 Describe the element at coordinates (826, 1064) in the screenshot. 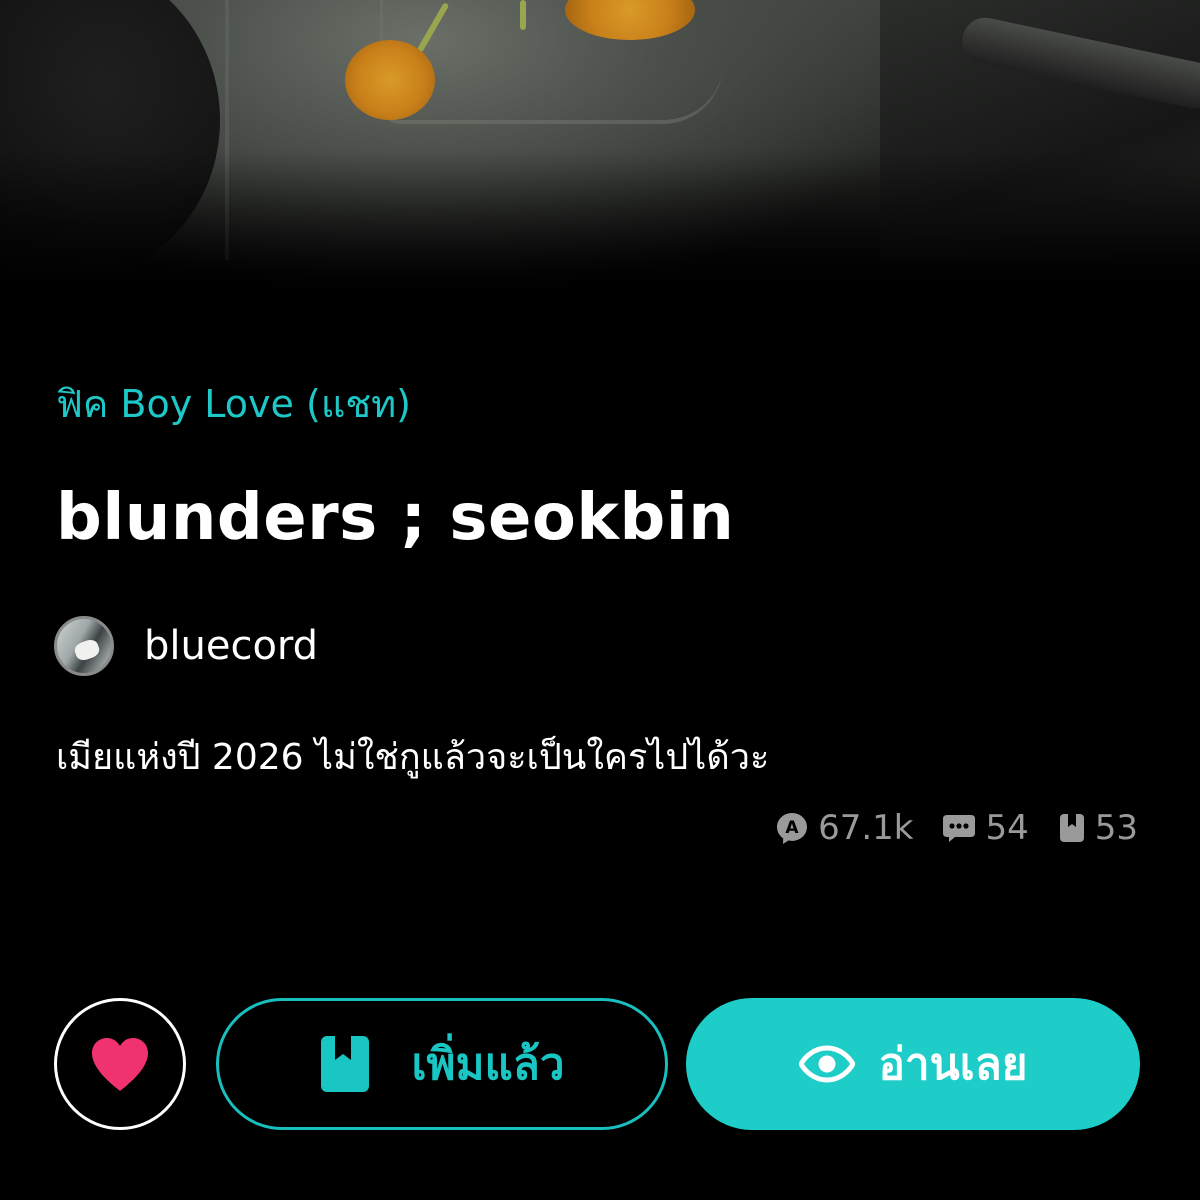

I see `eye-icon` at that location.